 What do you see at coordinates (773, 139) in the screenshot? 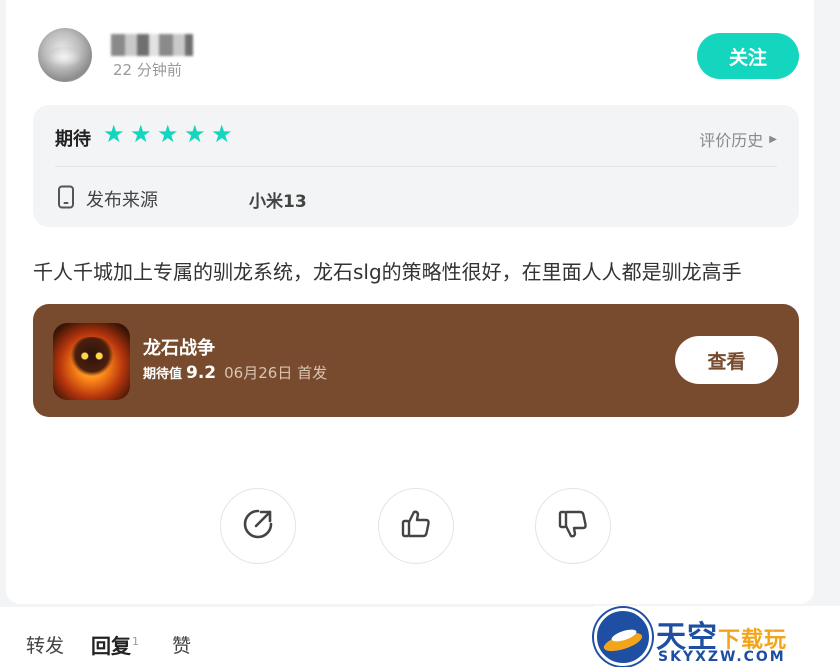
I see `triangle-right-icon: ▶` at bounding box center [773, 139].